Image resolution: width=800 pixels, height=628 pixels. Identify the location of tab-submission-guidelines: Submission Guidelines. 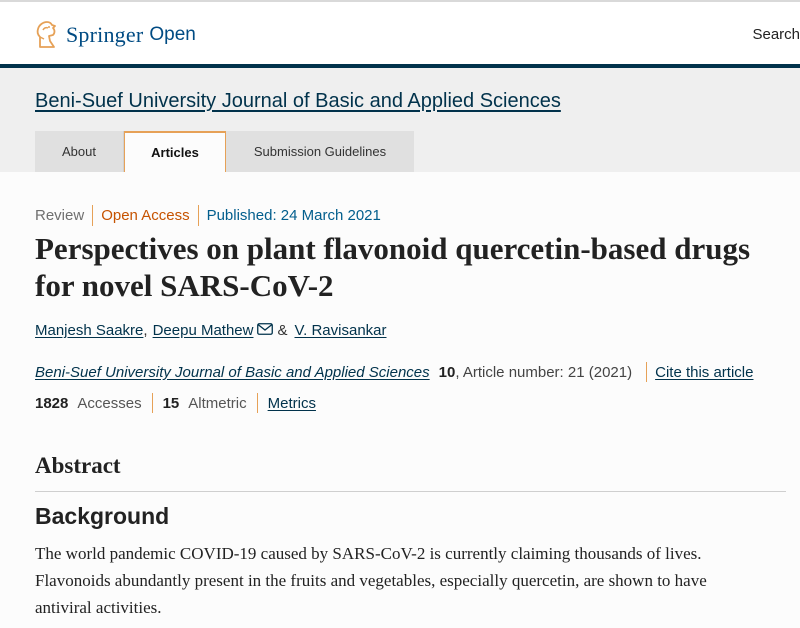
(320, 151).